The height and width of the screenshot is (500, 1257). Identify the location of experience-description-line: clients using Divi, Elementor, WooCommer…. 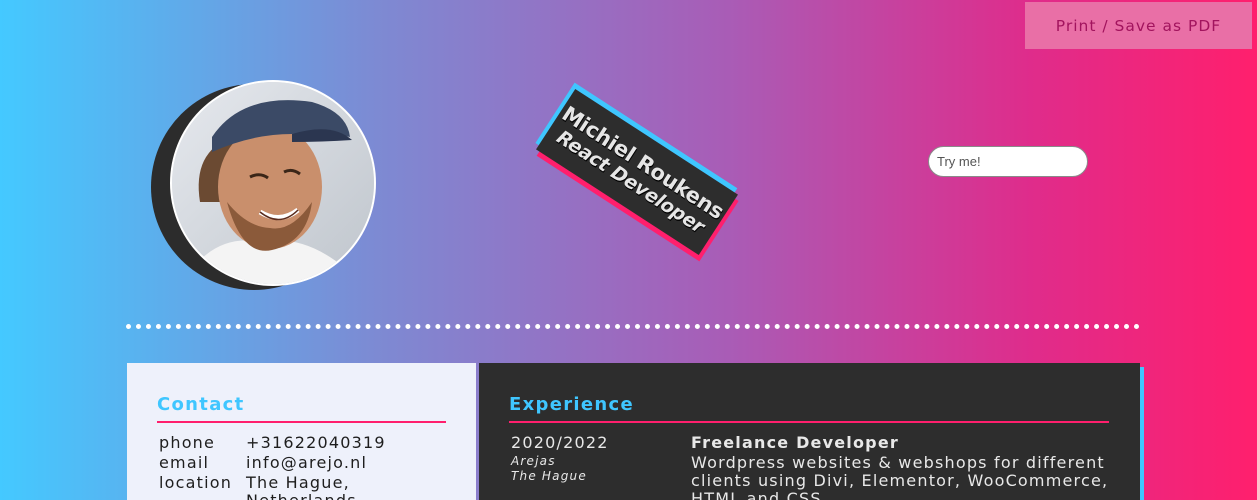
(900, 480).